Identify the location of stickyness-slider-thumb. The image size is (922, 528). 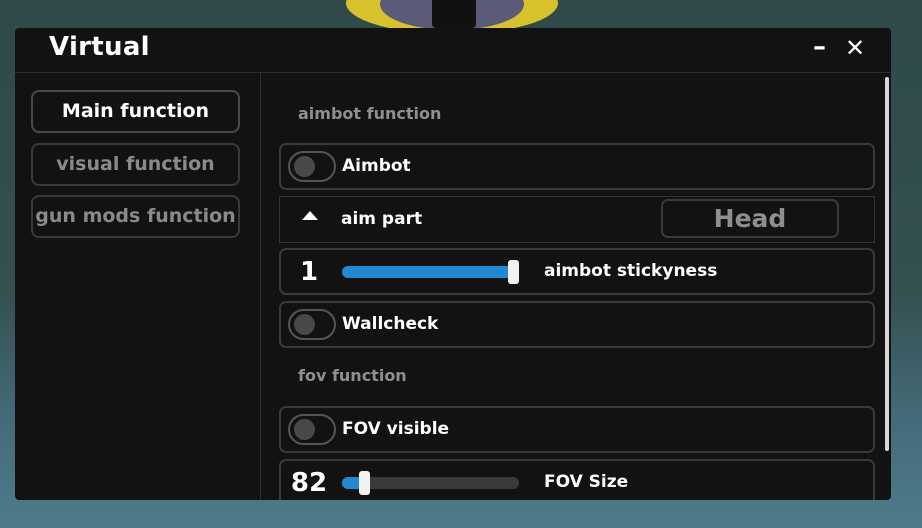
(513, 272).